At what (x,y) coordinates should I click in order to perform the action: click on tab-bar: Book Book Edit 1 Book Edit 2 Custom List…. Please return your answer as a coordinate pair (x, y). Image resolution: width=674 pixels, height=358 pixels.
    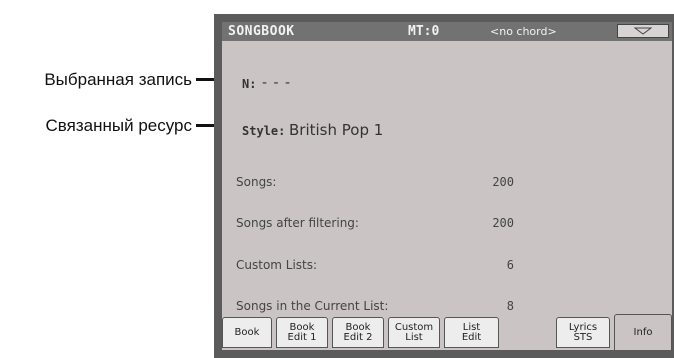
    Looking at the image, I should click on (447, 332).